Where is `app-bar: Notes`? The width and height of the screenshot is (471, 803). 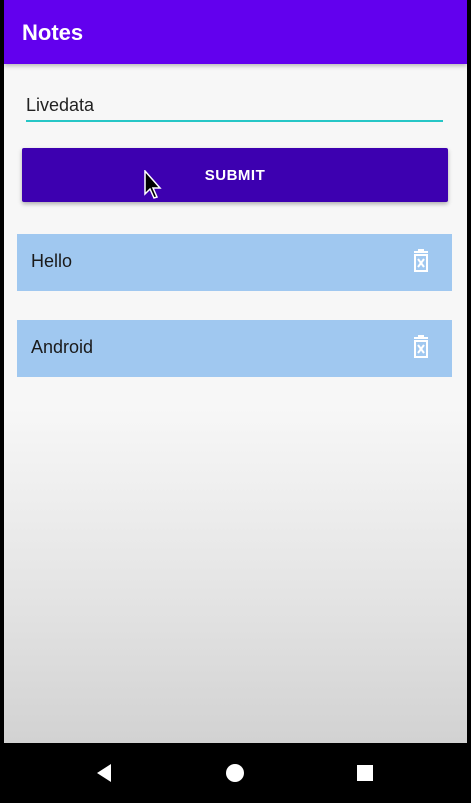
app-bar: Notes is located at coordinates (235, 32).